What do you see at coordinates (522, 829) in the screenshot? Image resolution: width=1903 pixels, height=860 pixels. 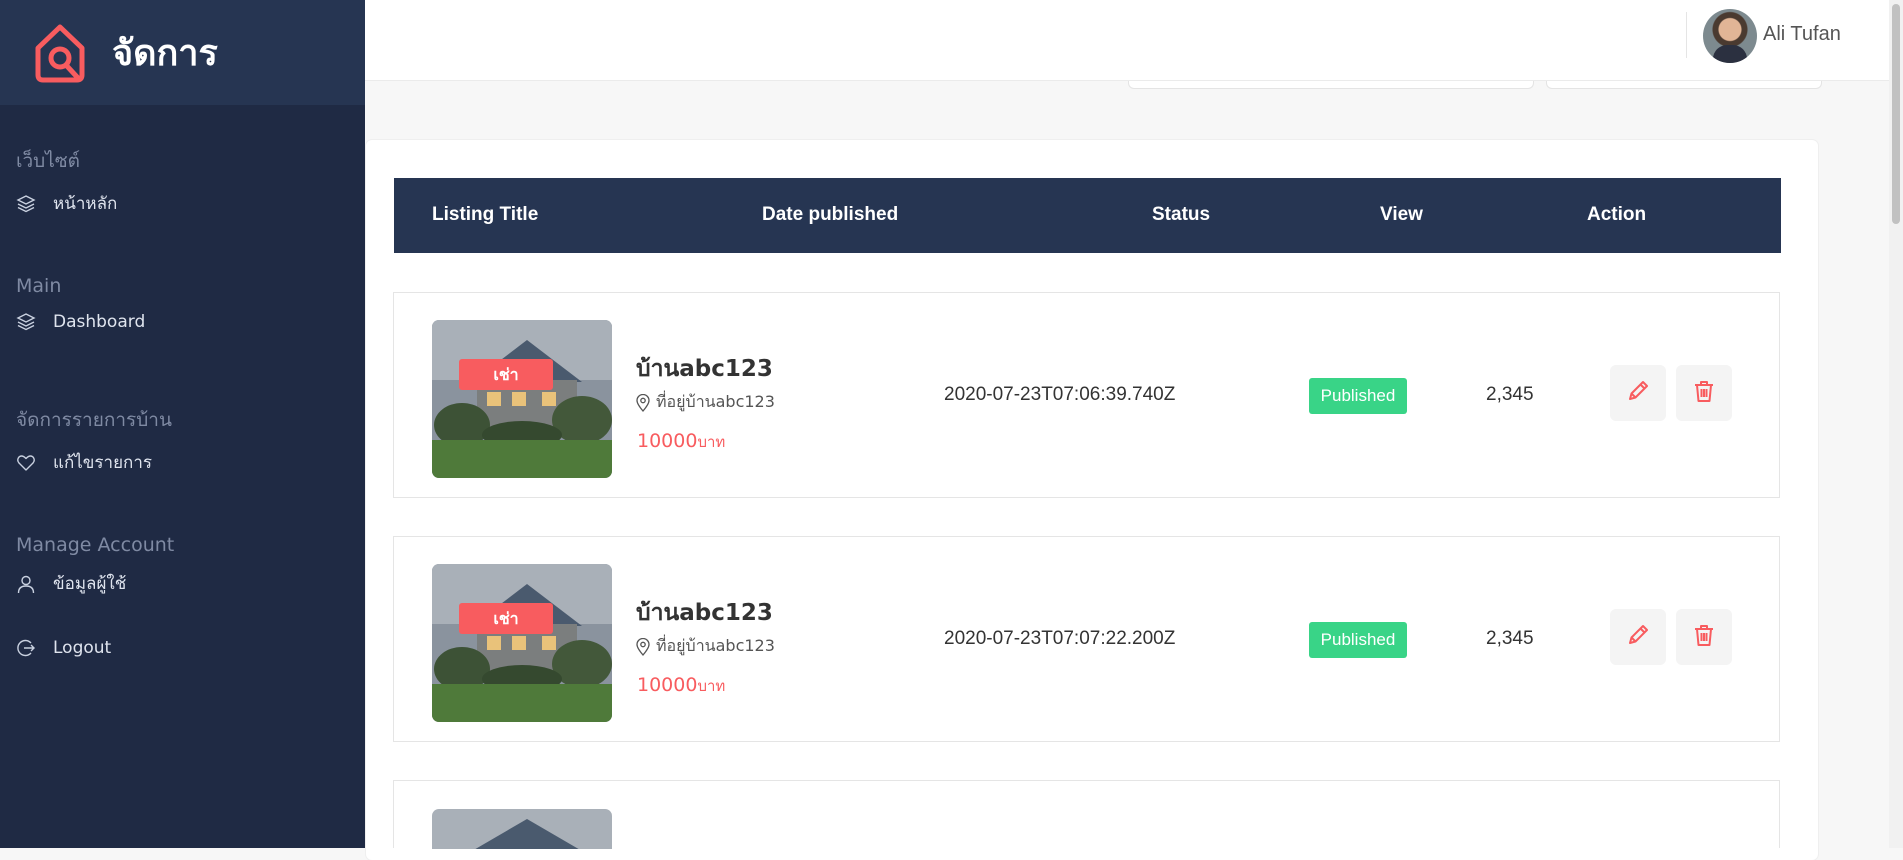 I see `listing-image` at bounding box center [522, 829].